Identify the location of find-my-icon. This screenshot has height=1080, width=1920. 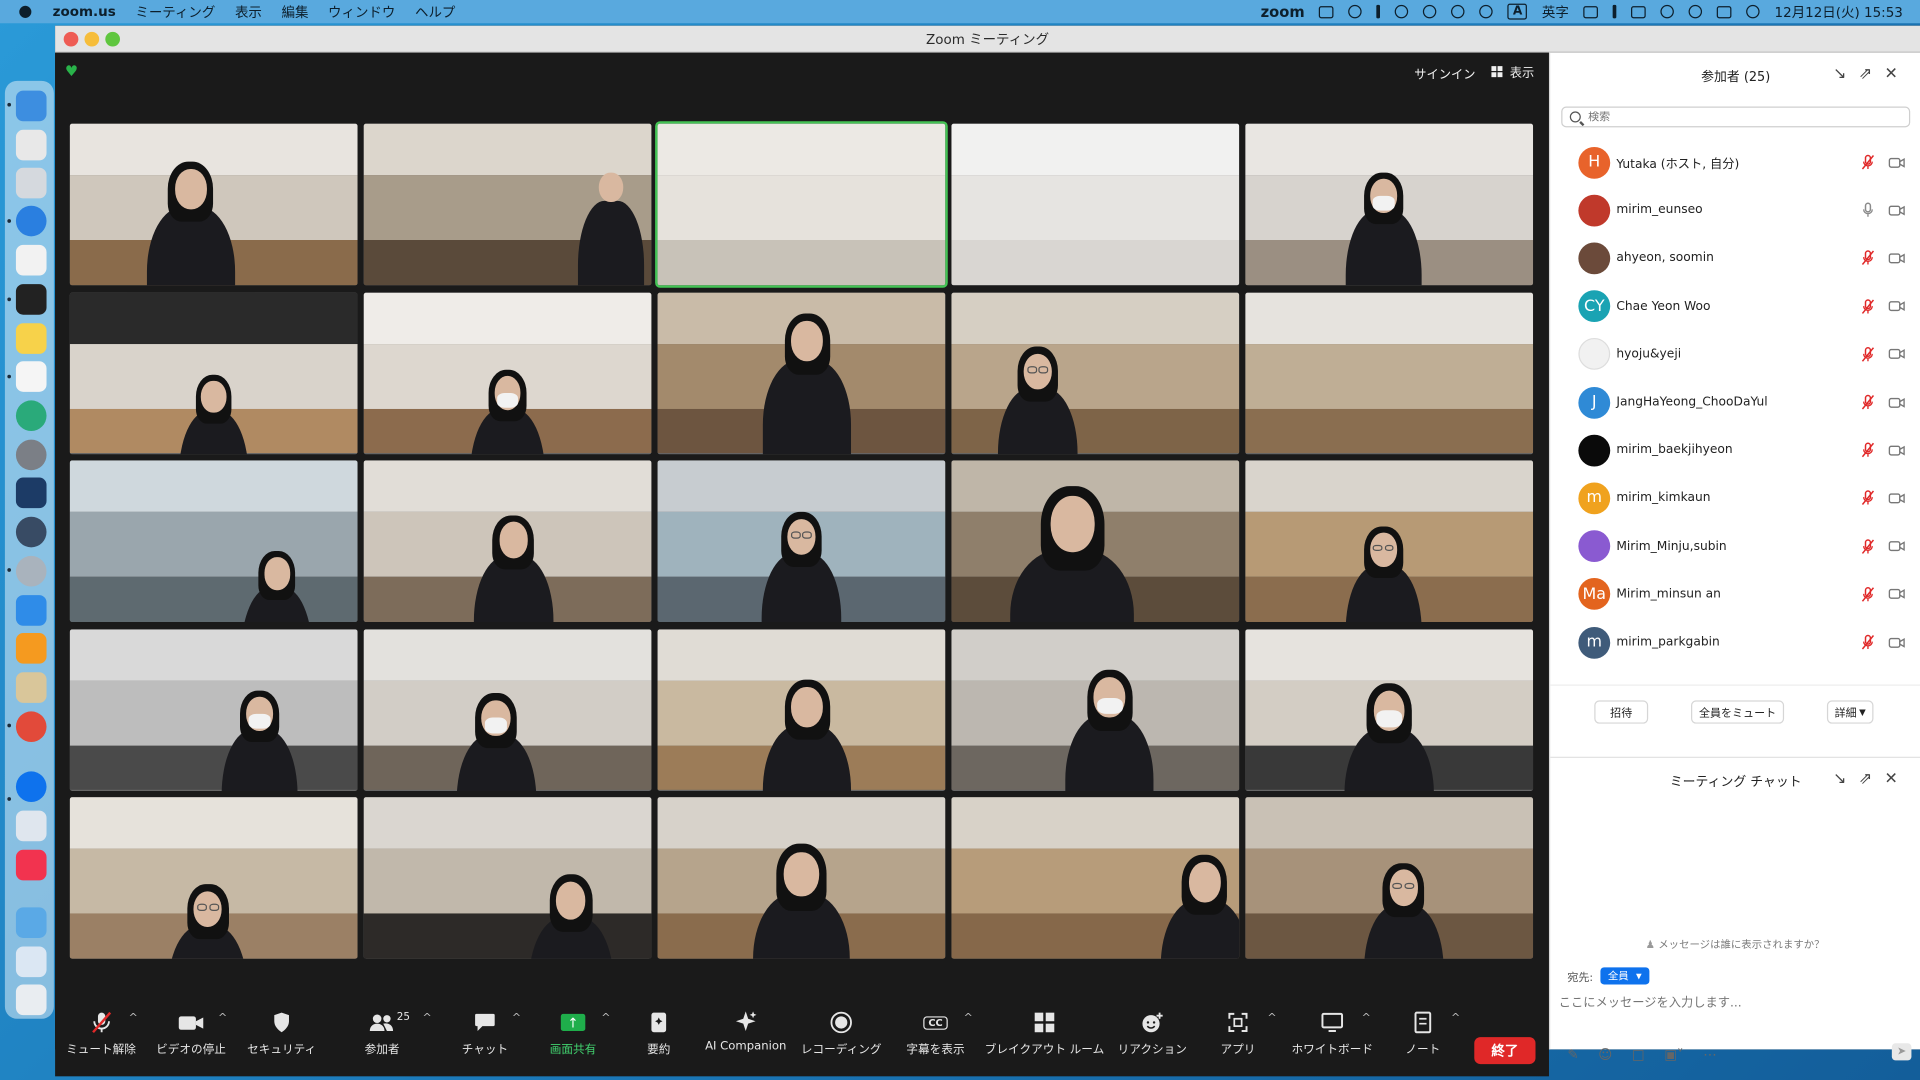
(31, 416).